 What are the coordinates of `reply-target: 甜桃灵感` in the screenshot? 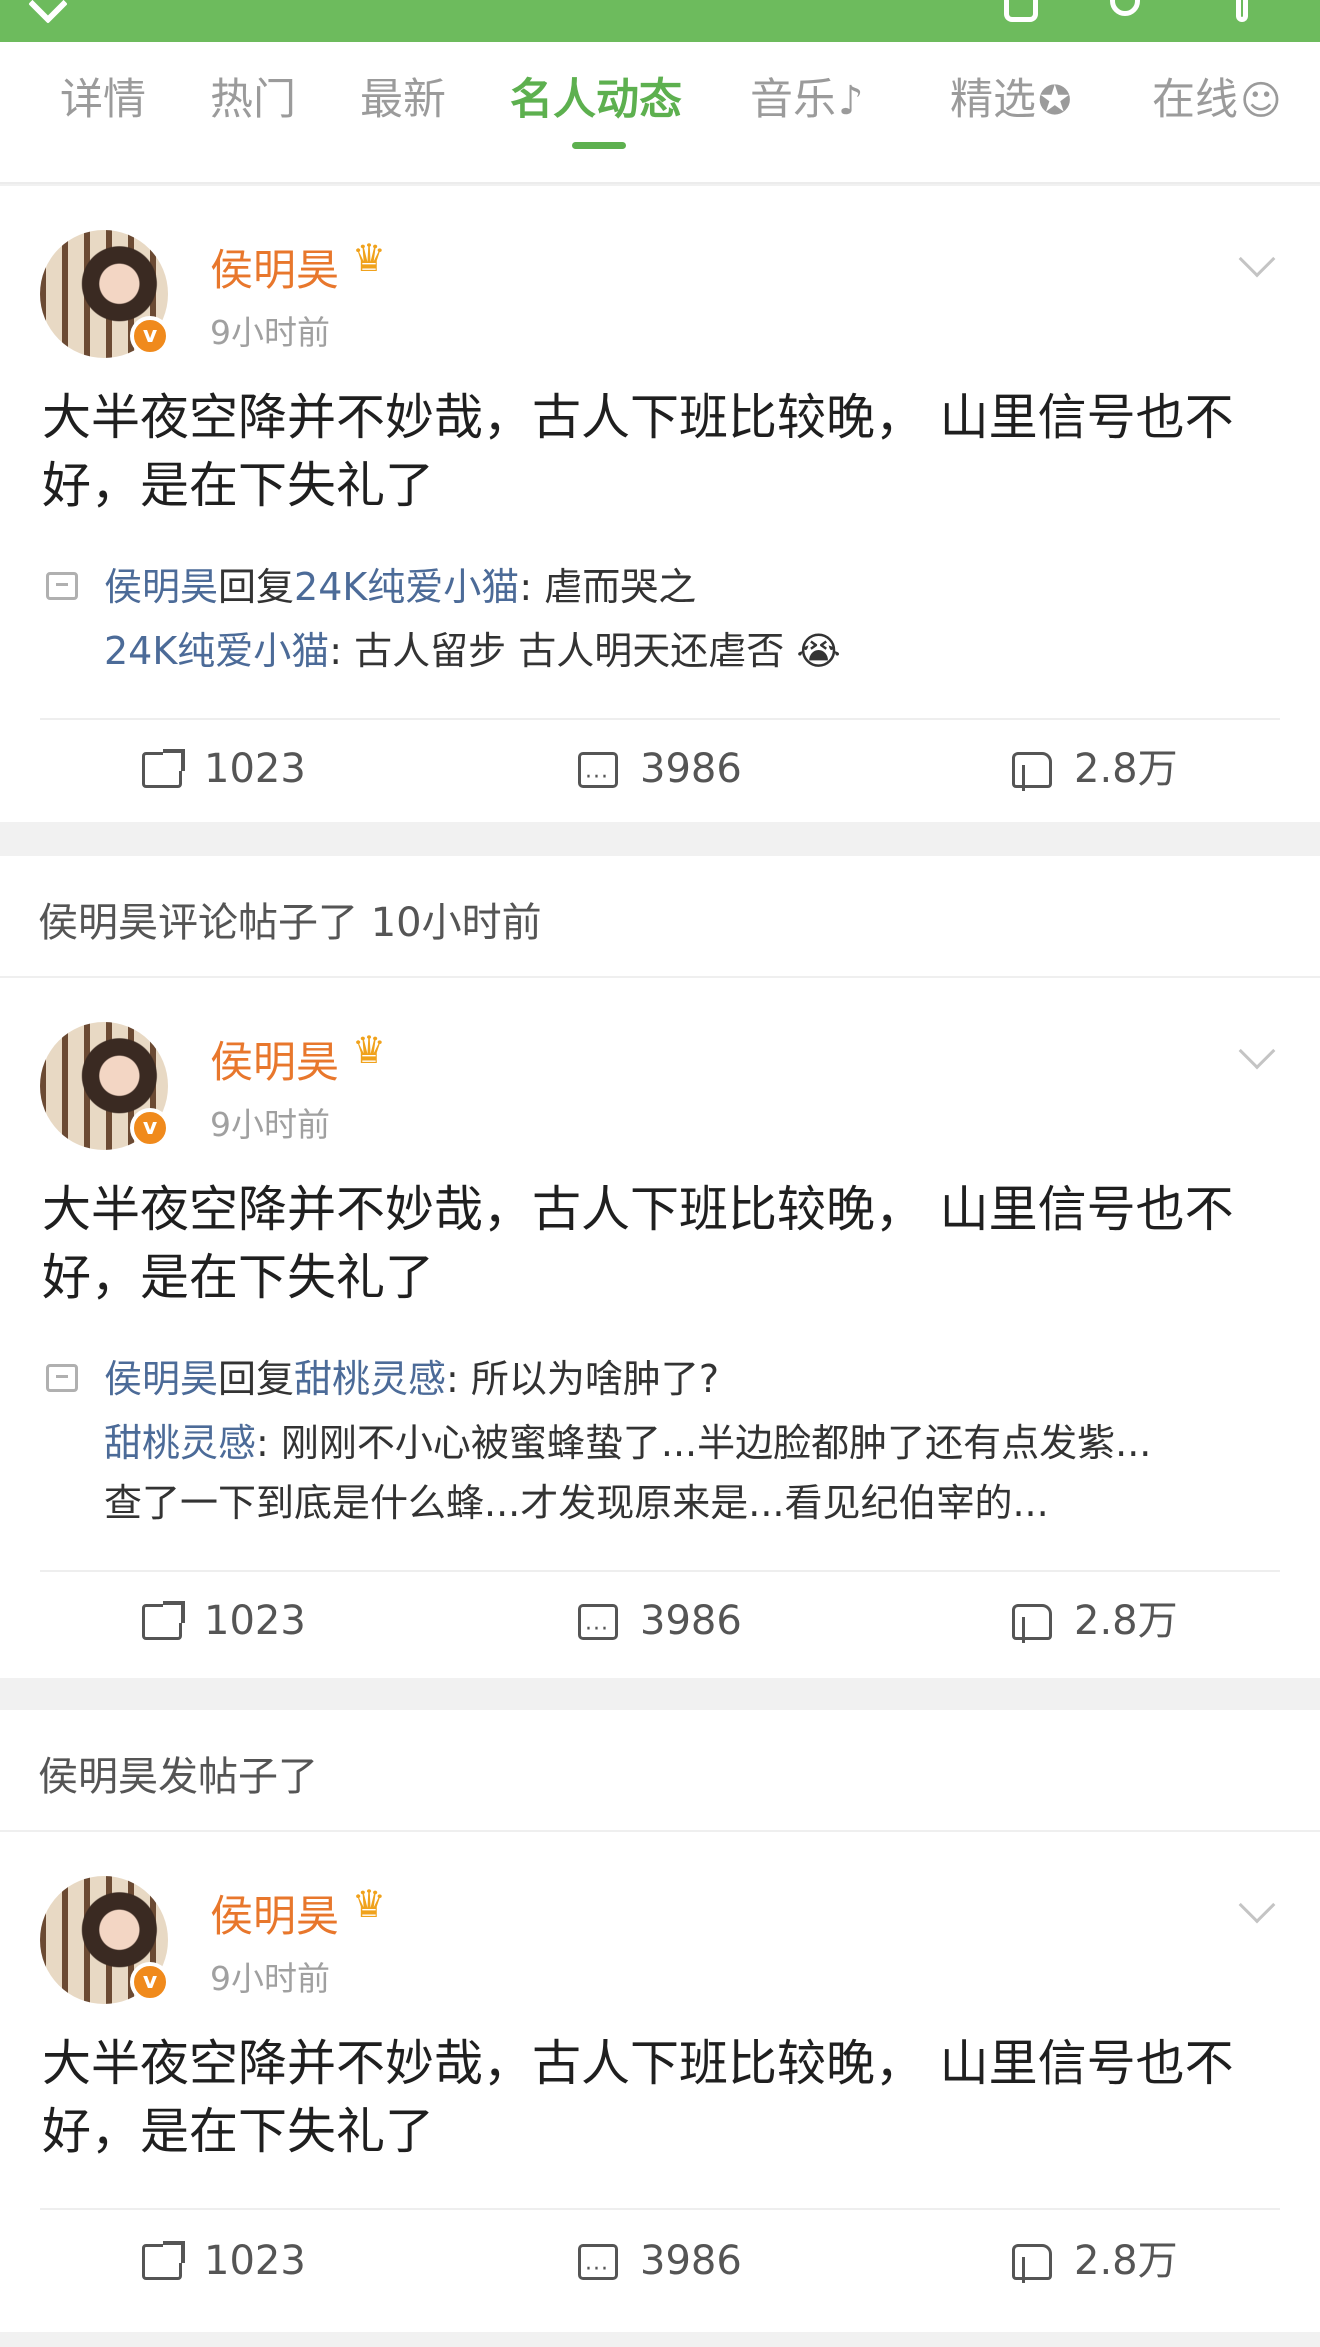 It's located at (370, 1379).